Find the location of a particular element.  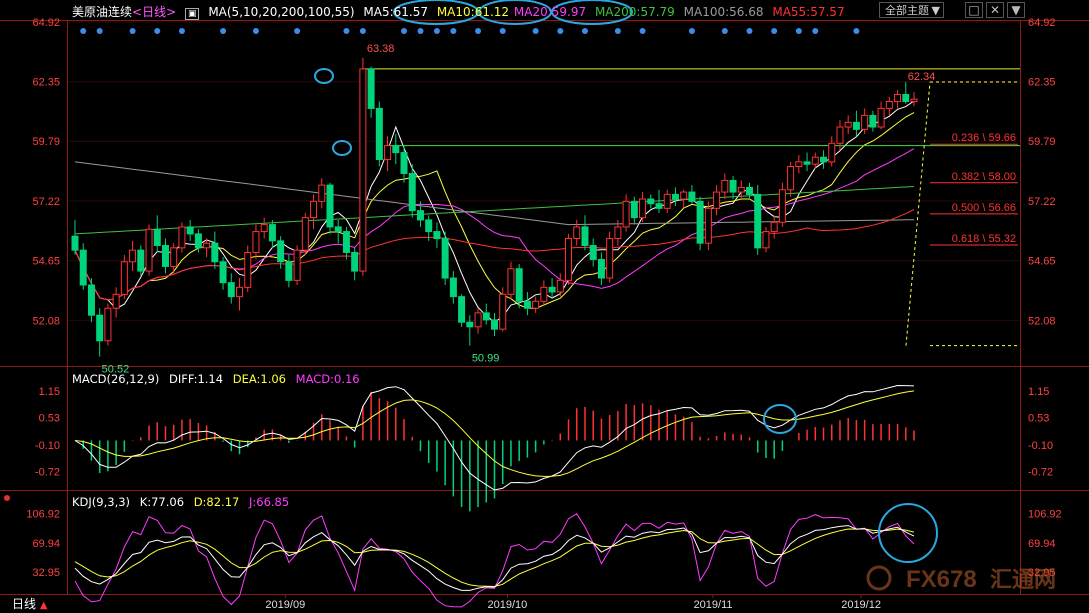

instrument-name: 美原油连续 is located at coordinates (102, 12).